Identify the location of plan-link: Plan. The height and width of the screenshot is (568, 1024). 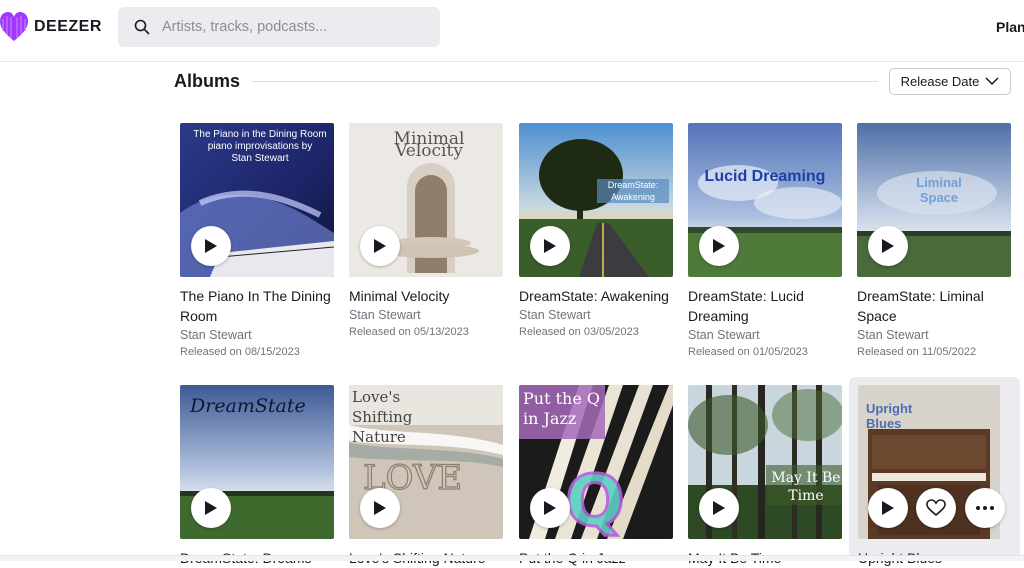
(1010, 27).